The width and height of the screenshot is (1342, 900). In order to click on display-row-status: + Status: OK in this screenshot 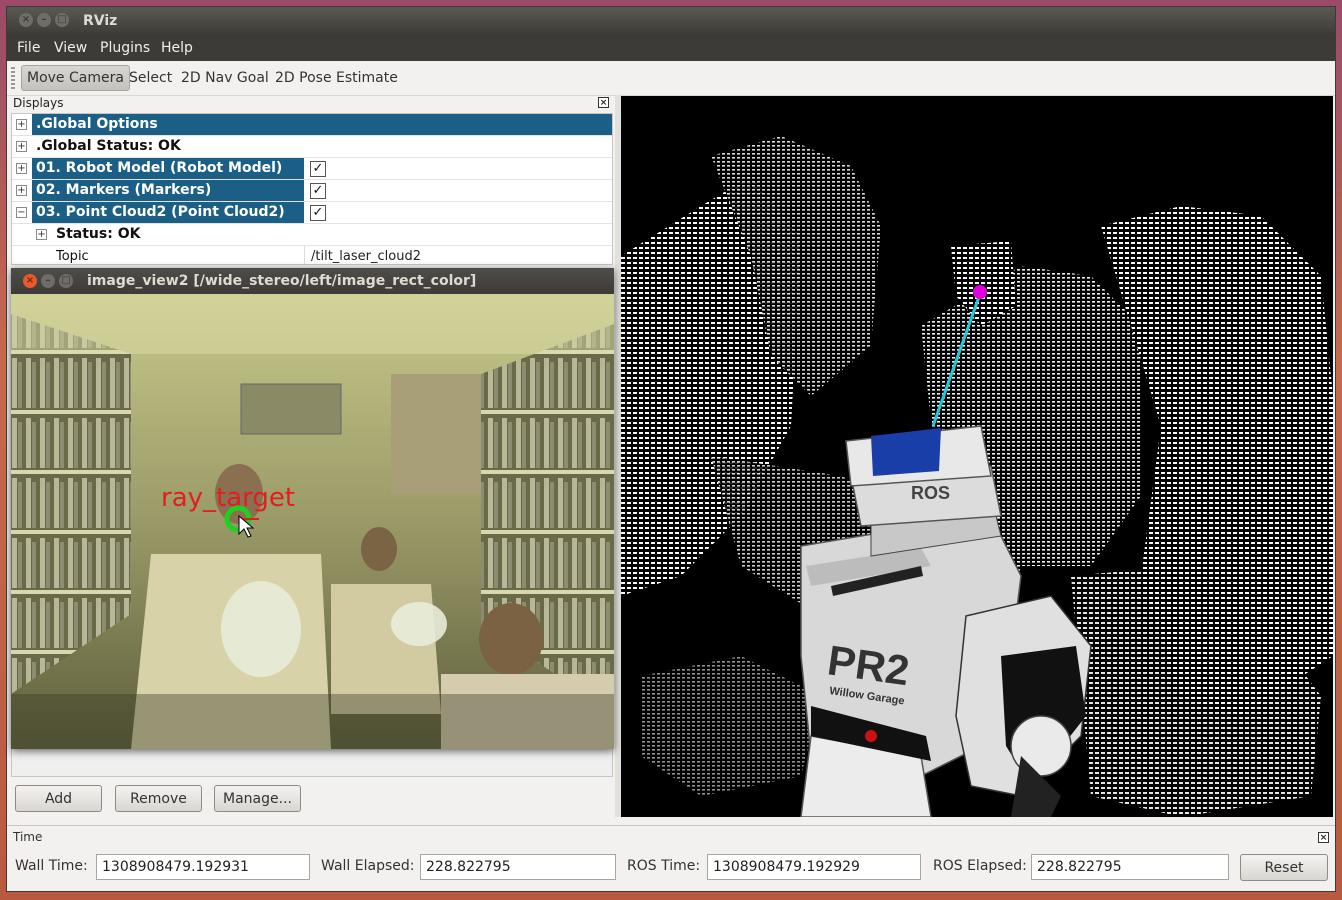, I will do `click(312, 235)`.